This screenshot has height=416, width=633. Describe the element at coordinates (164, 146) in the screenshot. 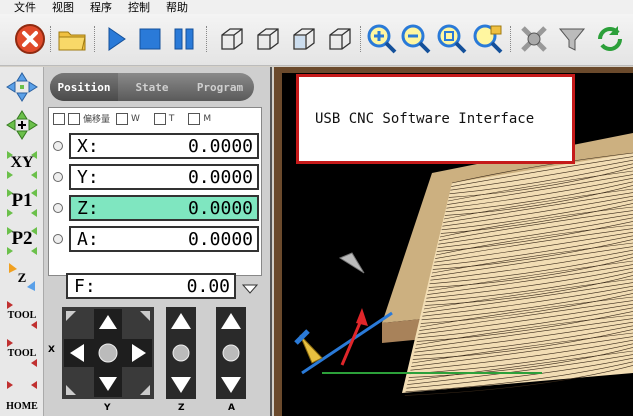

I see `x-axis-display: X: 0.0000` at that location.